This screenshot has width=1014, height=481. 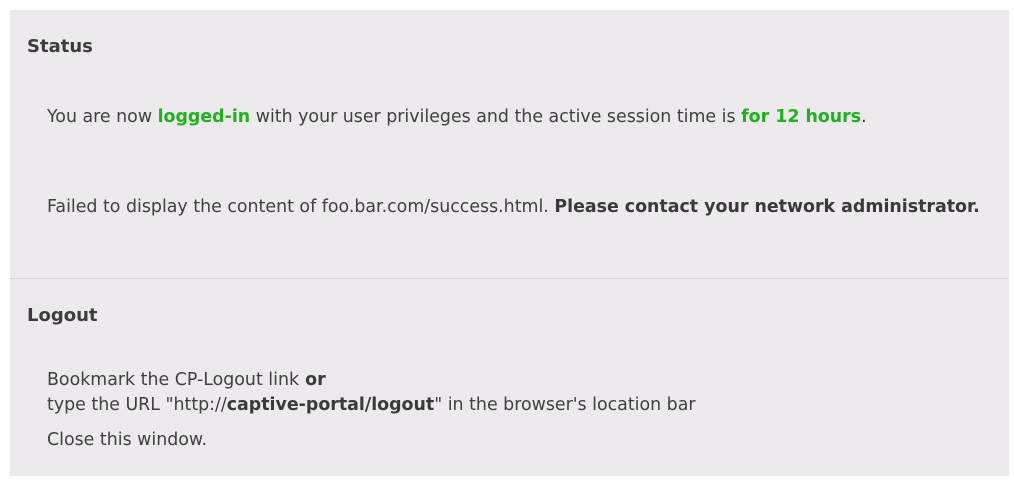 I want to click on login-message-pre: You are now, so click(x=102, y=117).